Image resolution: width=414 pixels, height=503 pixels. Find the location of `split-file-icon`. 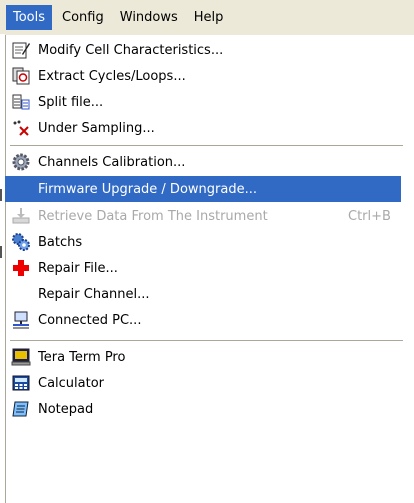

split-file-icon is located at coordinates (21, 102).